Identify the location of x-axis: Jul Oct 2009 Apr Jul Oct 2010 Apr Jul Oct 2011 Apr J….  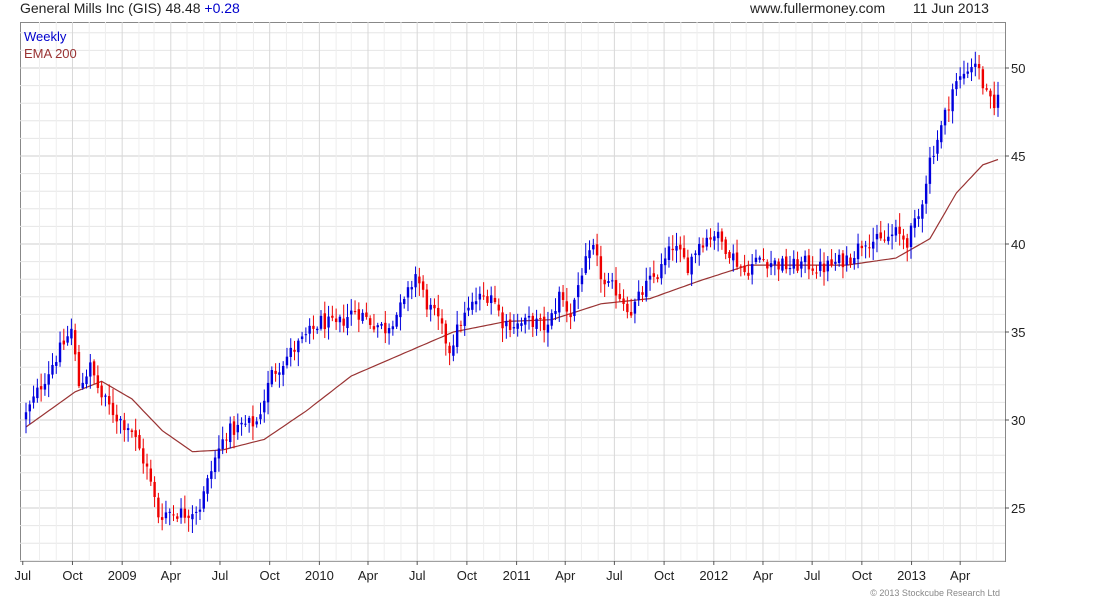
(492, 572).